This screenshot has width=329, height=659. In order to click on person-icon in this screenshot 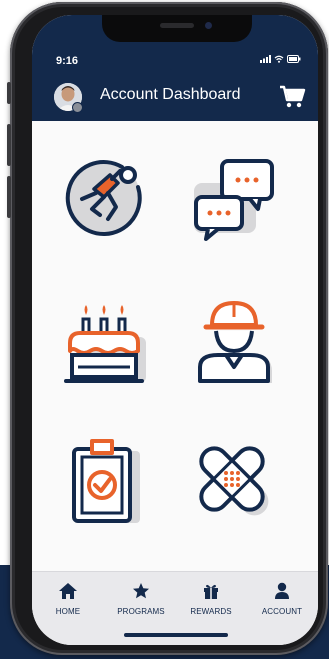, I will do `click(282, 590)`.